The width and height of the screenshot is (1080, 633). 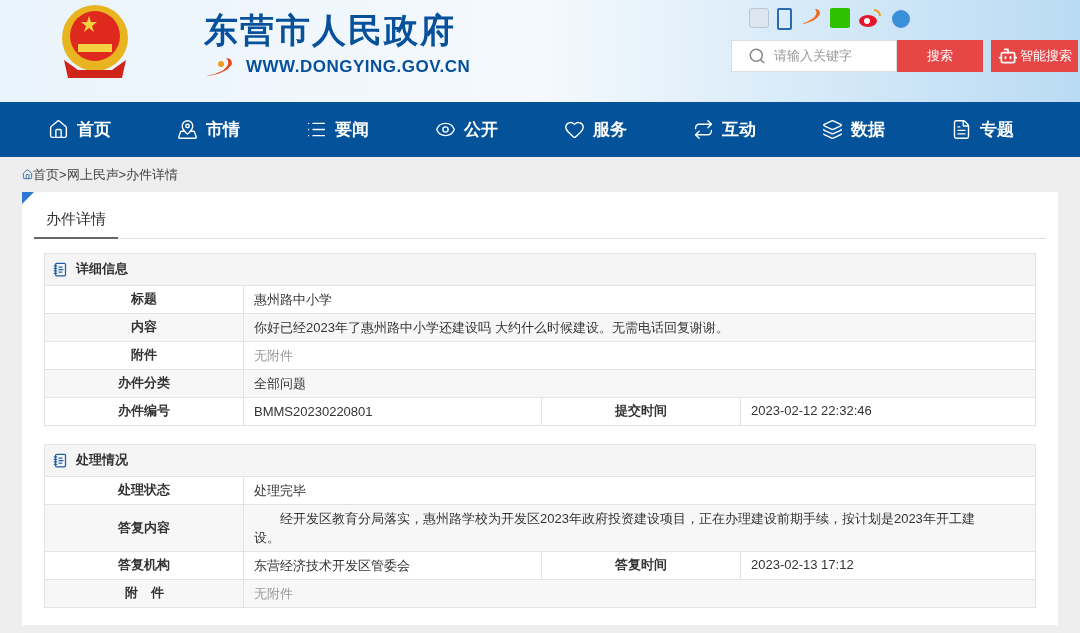 I want to click on nav-item: 公开, so click(x=499, y=129).